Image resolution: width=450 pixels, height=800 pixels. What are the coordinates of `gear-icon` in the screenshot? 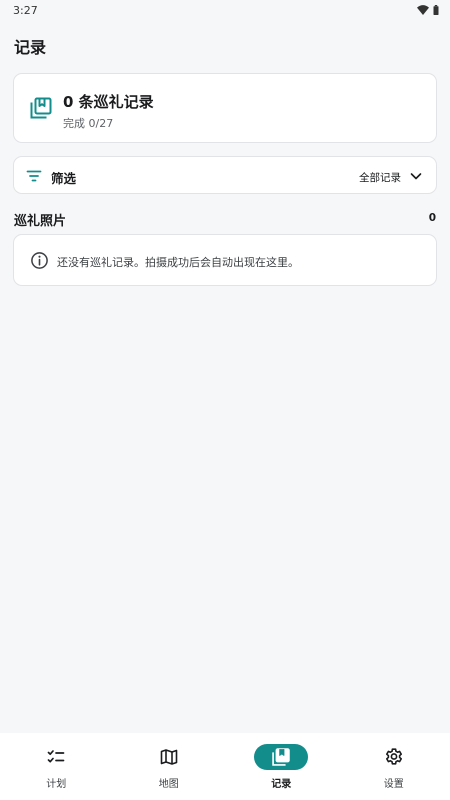 It's located at (393, 756).